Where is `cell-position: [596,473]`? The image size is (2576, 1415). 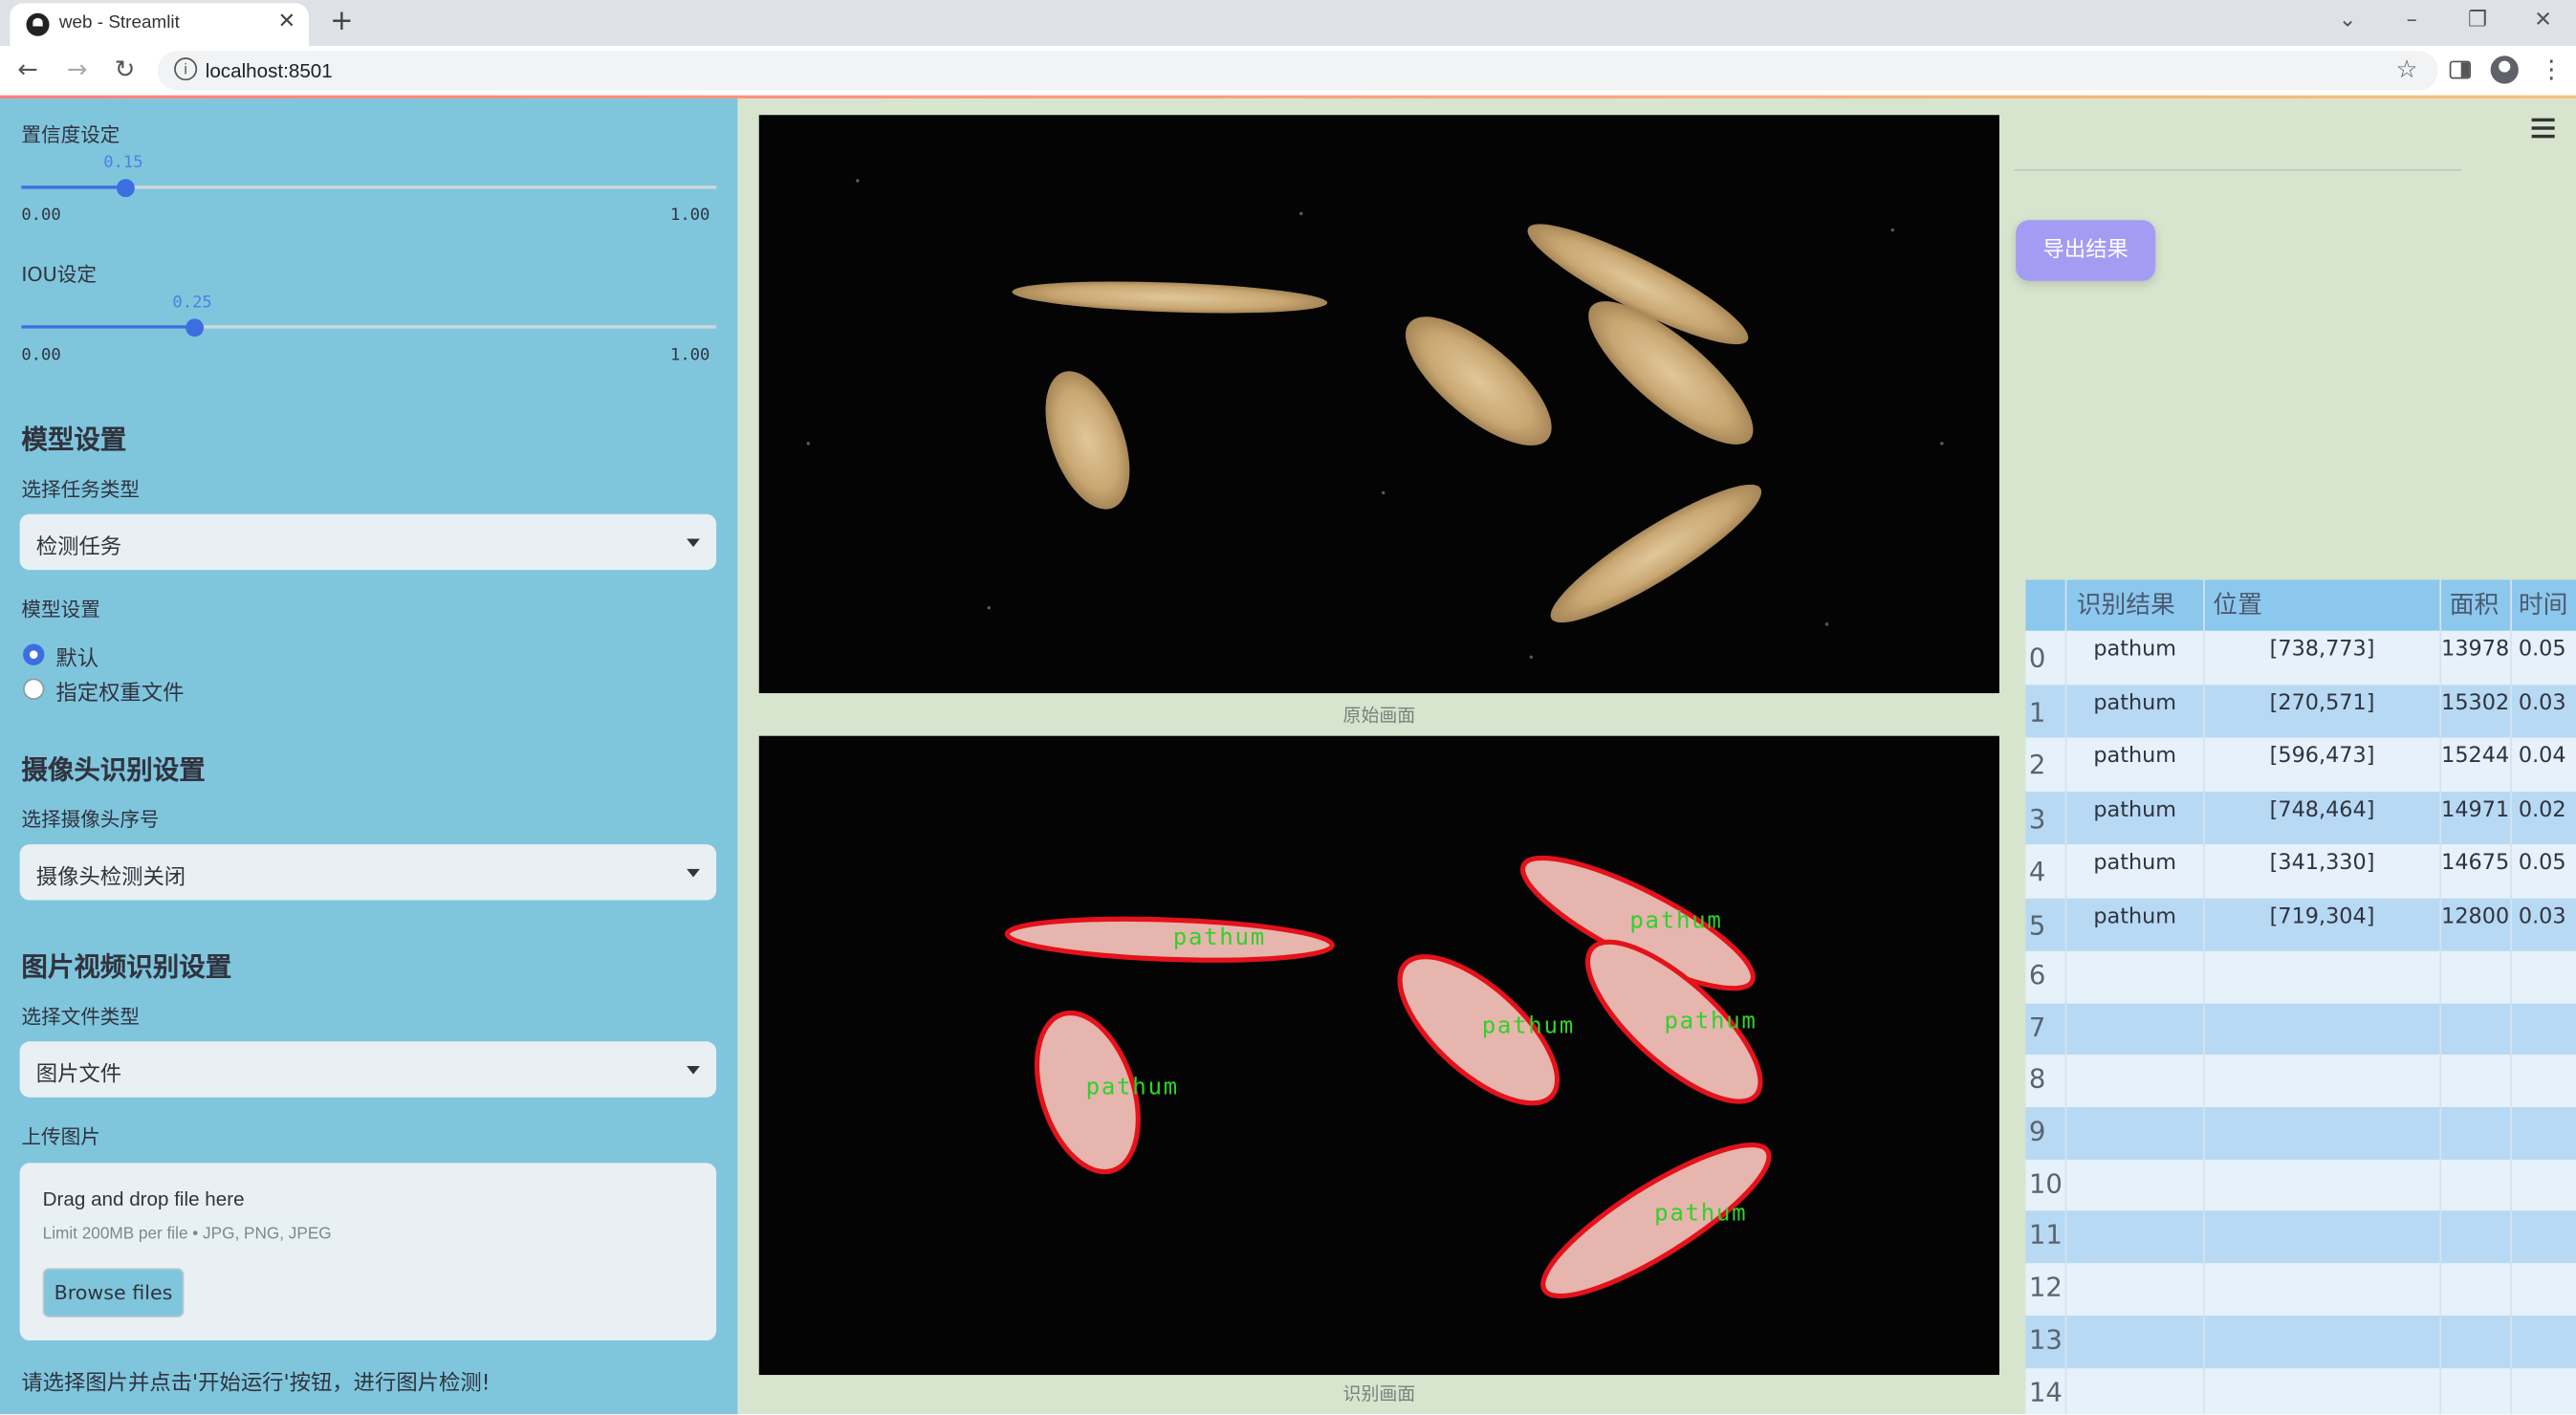 cell-position: [596,473] is located at coordinates (2320, 764).